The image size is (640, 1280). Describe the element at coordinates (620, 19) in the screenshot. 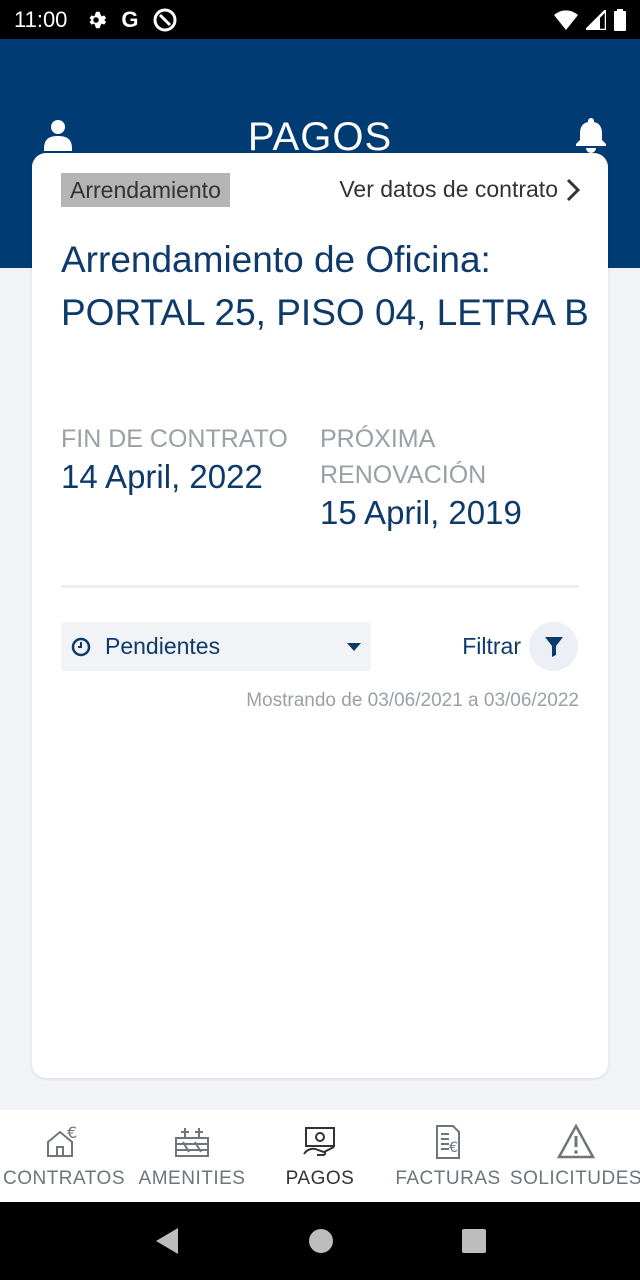

I see `battery-icon` at that location.